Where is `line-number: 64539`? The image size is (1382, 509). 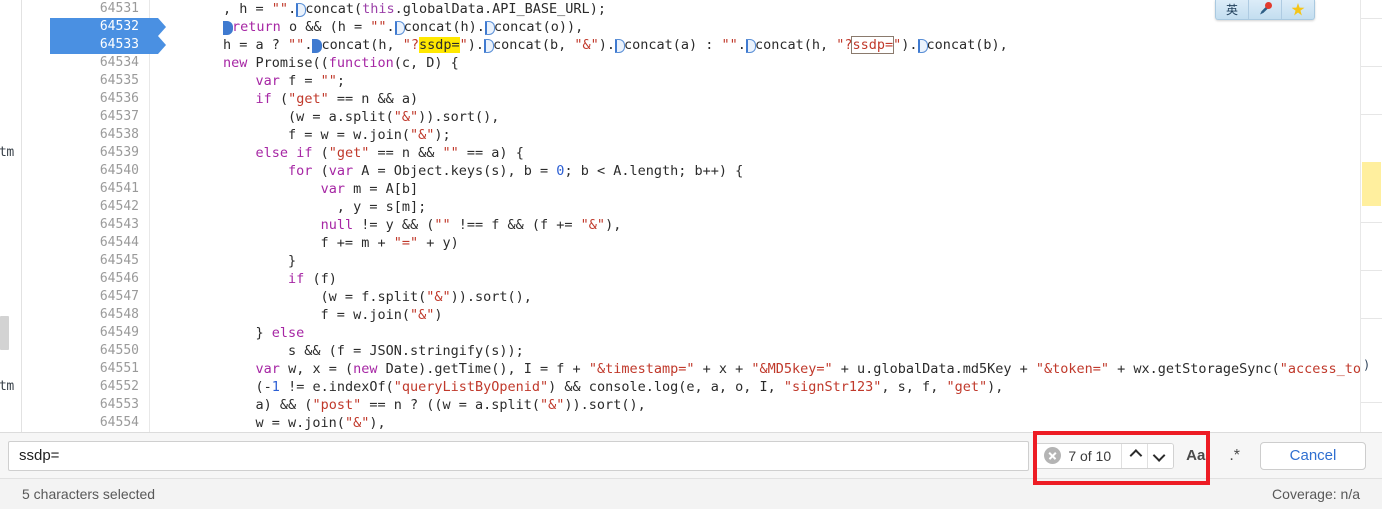 line-number: 64539 is located at coordinates (85, 153).